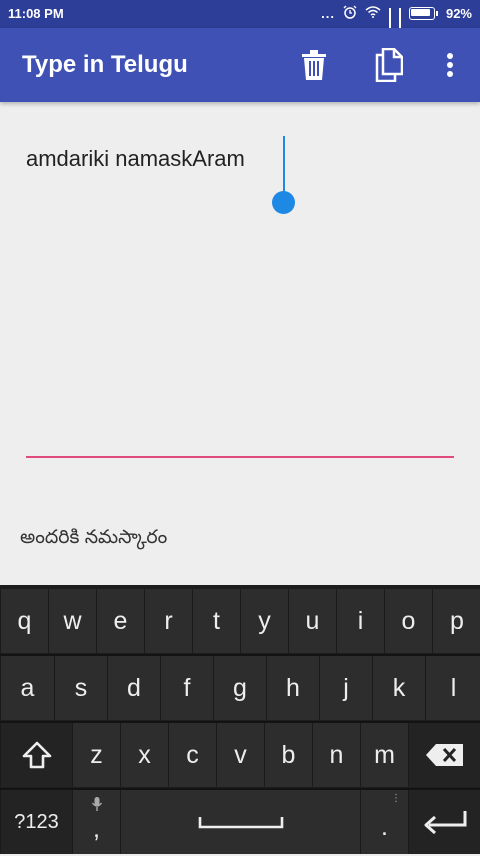  I want to click on status-icons: ... 92%, so click(396, 24).